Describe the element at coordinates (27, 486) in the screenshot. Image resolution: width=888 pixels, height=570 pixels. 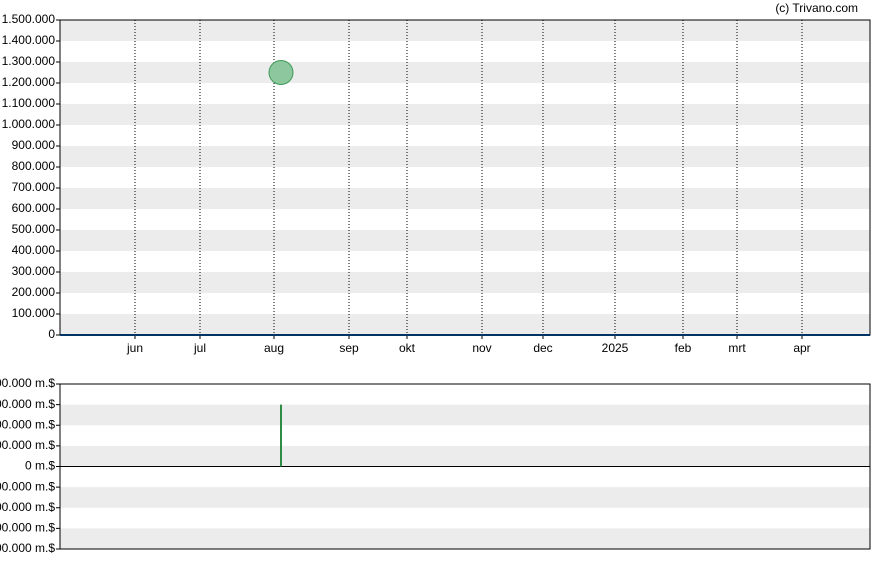
I see `volume-y-tick-label: -1.000.000 m.$` at that location.